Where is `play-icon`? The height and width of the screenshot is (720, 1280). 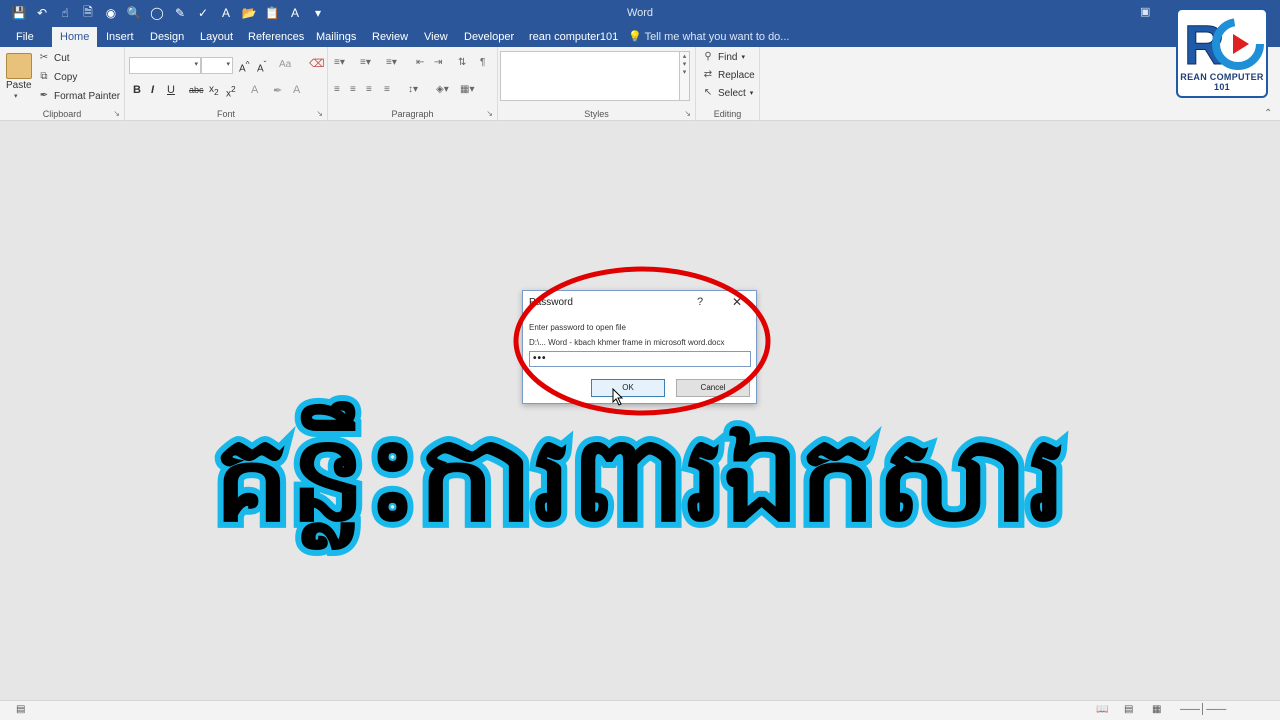 play-icon is located at coordinates (1241, 44).